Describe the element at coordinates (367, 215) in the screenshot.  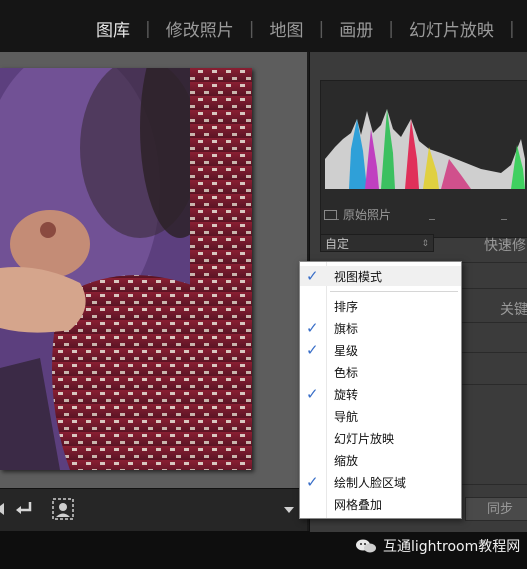
I see `original-photo-label: 原始照片` at that location.